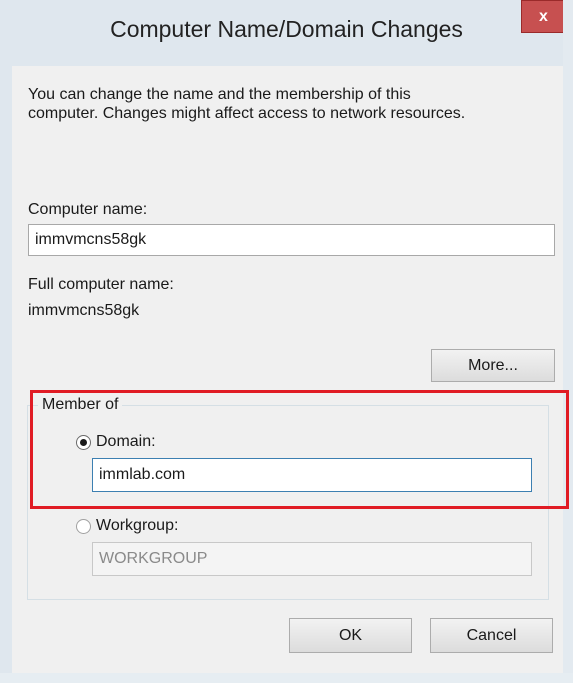  What do you see at coordinates (286, 678) in the screenshot?
I see `window-frame-bottom` at bounding box center [286, 678].